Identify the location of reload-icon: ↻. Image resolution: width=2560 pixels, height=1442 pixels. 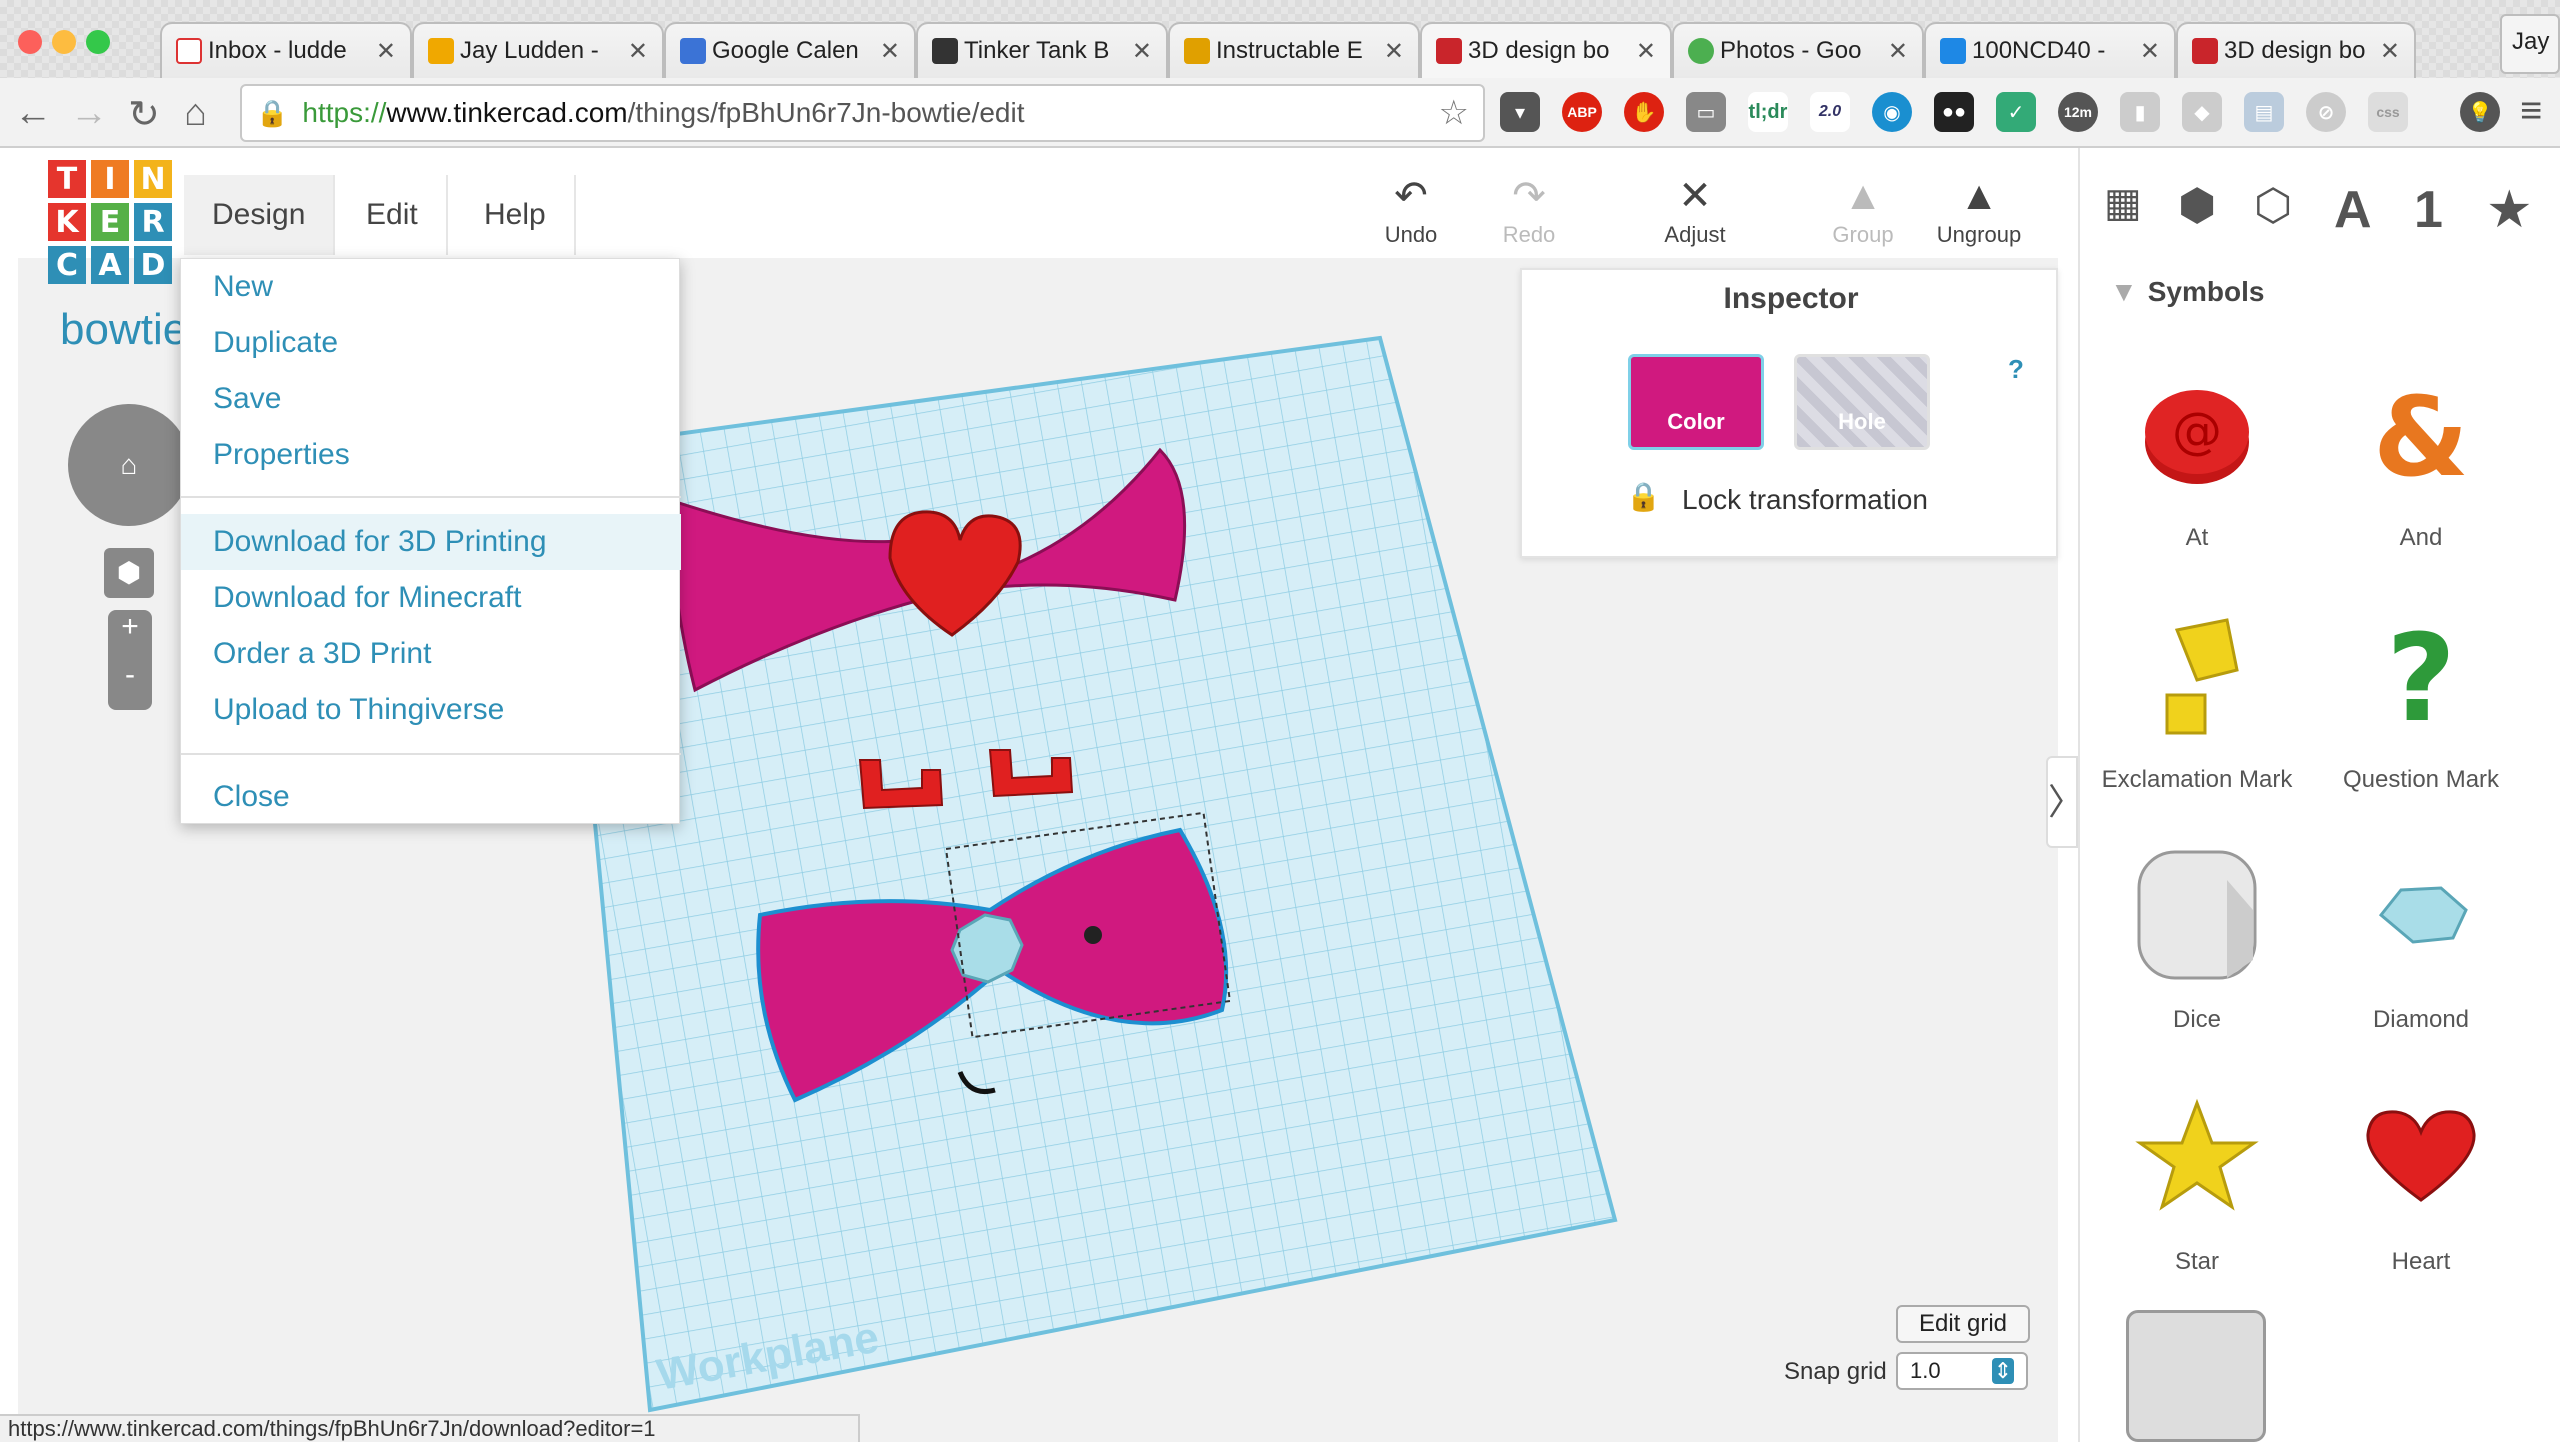
(144, 114).